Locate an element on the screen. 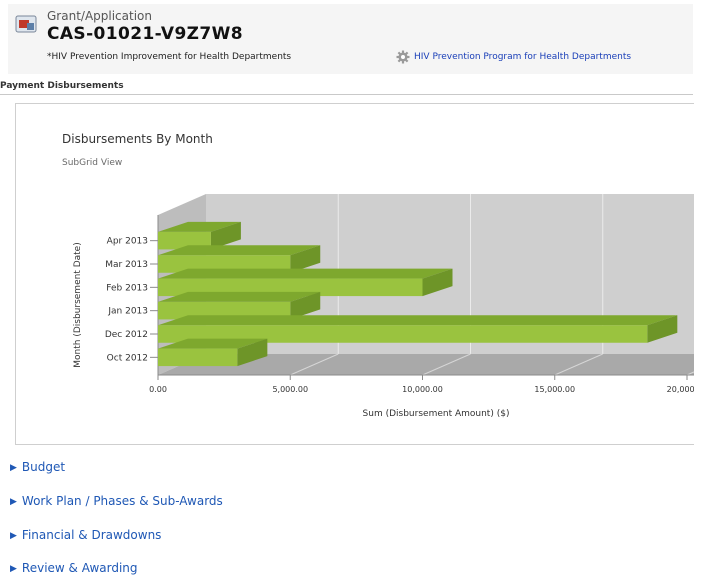 The width and height of the screenshot is (701, 577). grant-application-icon is located at coordinates (26, 24).